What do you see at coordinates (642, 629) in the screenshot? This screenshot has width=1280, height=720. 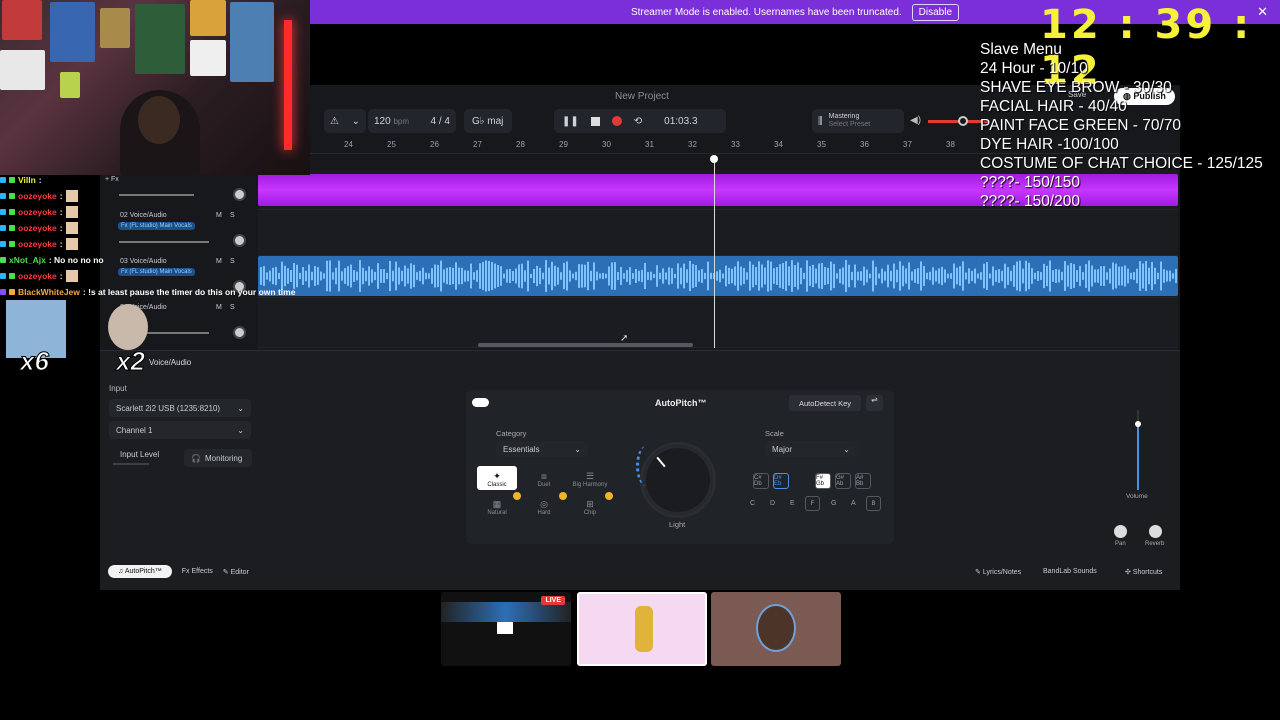 I see `thumbnail-dancer` at bounding box center [642, 629].